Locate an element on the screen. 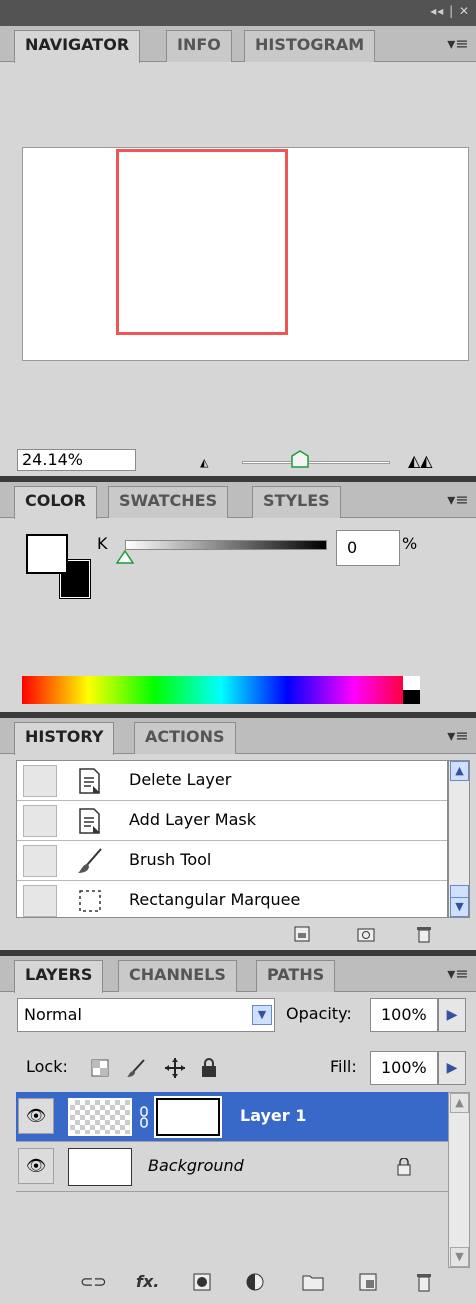 The width and height of the screenshot is (476, 1304). panel-titlebar: ◂◂ | ✕ is located at coordinates (238, 13).